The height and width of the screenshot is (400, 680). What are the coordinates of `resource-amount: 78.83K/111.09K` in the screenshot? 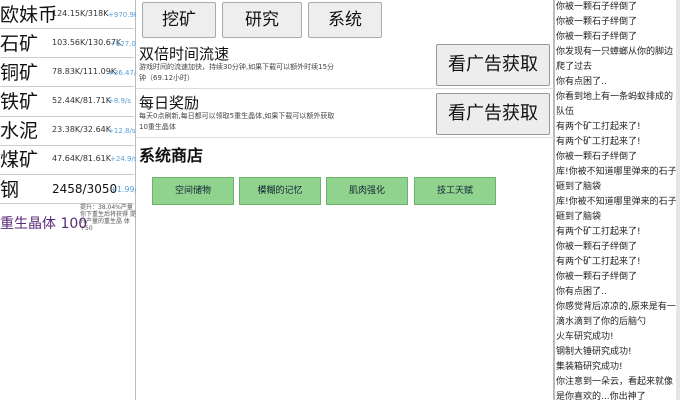 It's located at (84, 71).